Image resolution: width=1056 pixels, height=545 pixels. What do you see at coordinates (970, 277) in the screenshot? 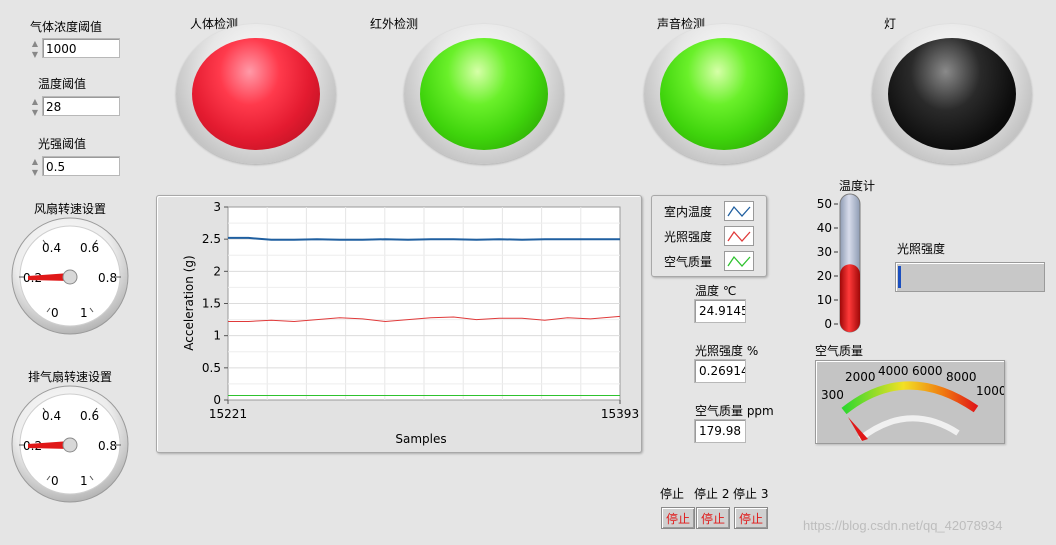
I see `light-intensity-bar` at bounding box center [970, 277].